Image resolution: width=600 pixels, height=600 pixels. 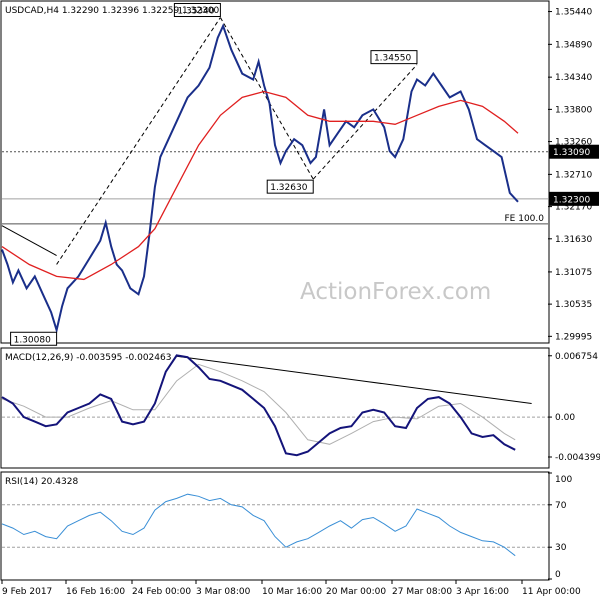 I want to click on macd-label: MACD(12,26,9) -0.003595 -0.002463, so click(x=88, y=358).